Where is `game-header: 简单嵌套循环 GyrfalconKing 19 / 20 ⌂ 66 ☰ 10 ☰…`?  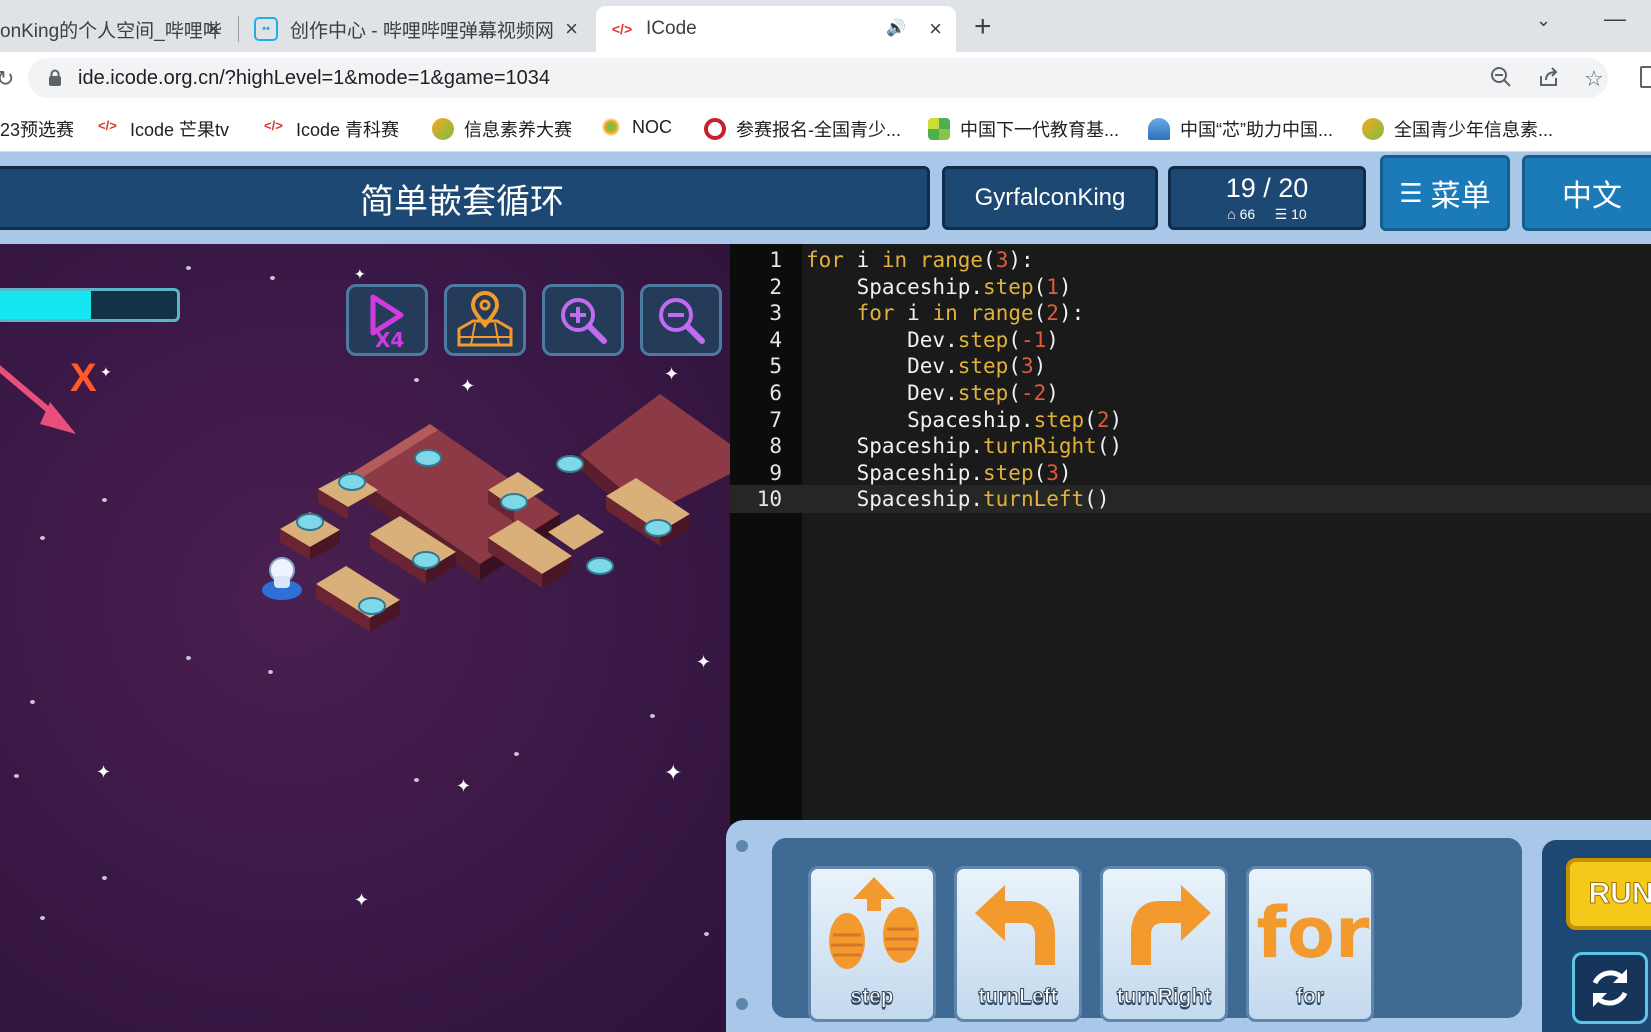
game-header: 简单嵌套循环 GyrfalconKing 19 / 20 ⌂ 66 ☰ 10 ☰… is located at coordinates (825, 198).